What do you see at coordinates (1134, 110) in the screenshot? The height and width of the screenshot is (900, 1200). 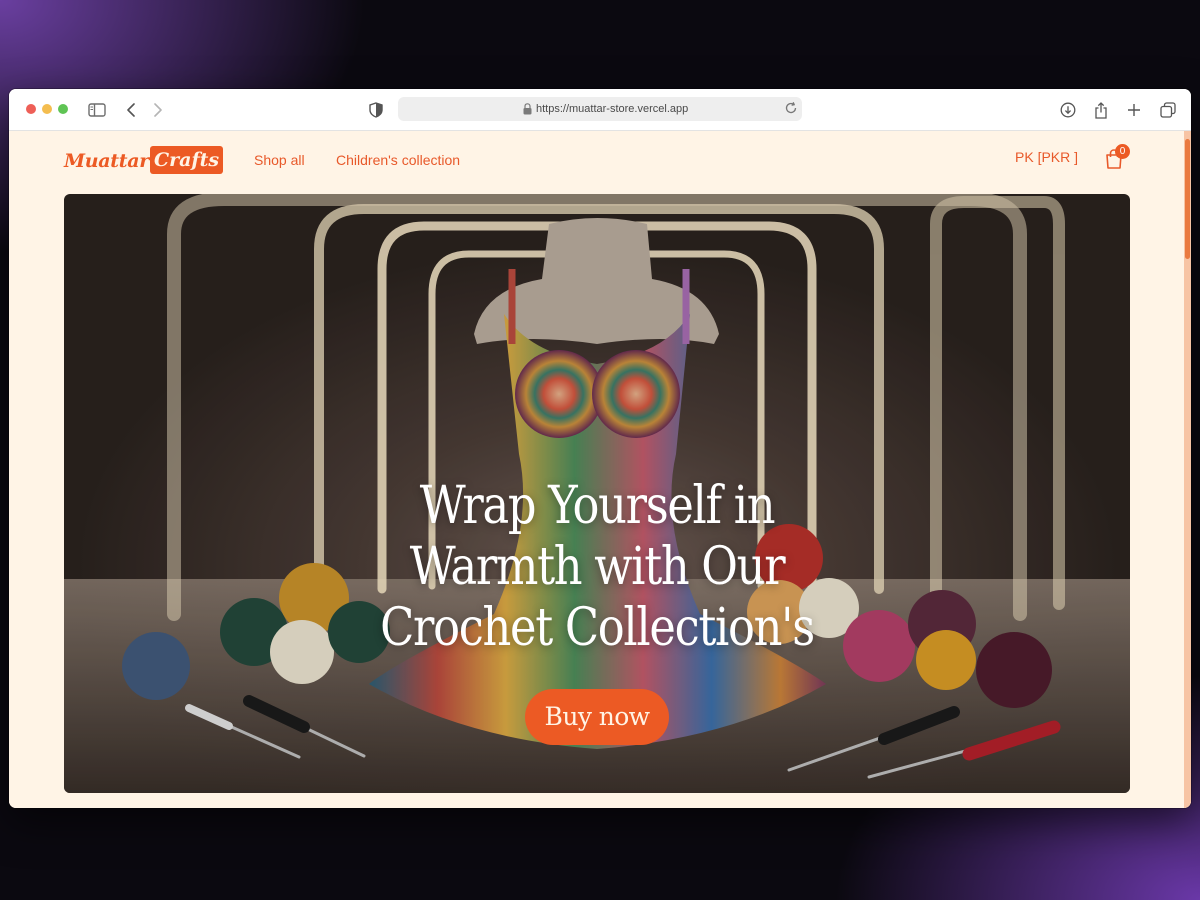 I see `plus-icon` at bounding box center [1134, 110].